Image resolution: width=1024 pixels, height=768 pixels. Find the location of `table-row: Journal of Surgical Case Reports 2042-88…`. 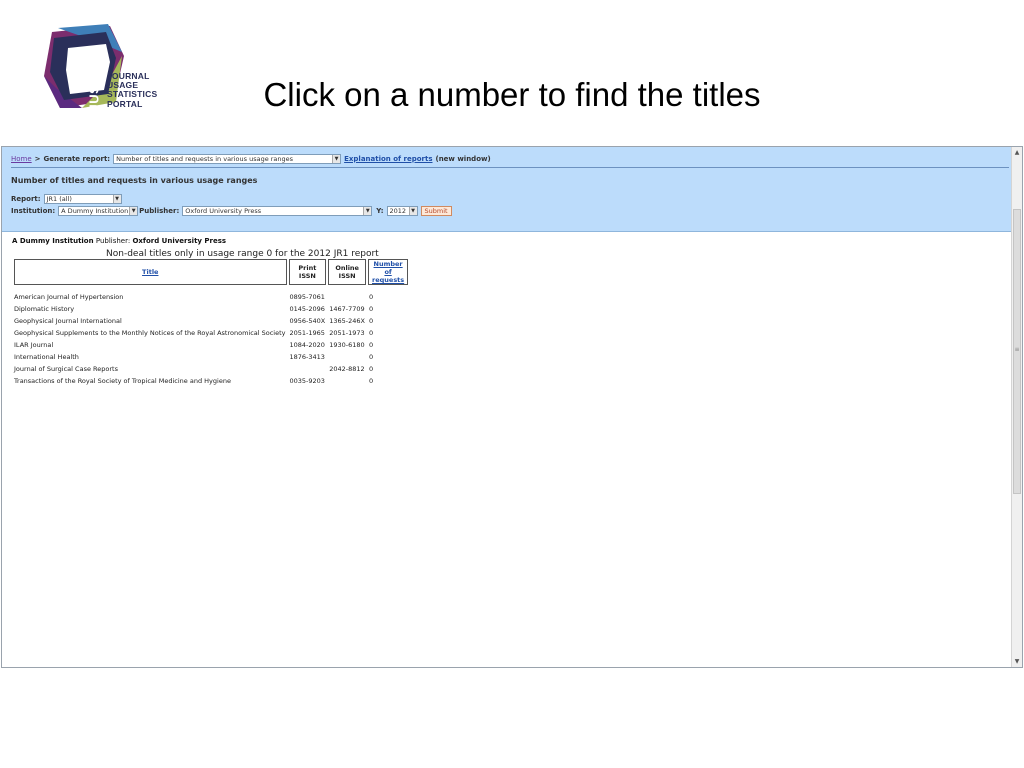

table-row: Journal of Surgical Case Reports 2042-88… is located at coordinates (211, 369).